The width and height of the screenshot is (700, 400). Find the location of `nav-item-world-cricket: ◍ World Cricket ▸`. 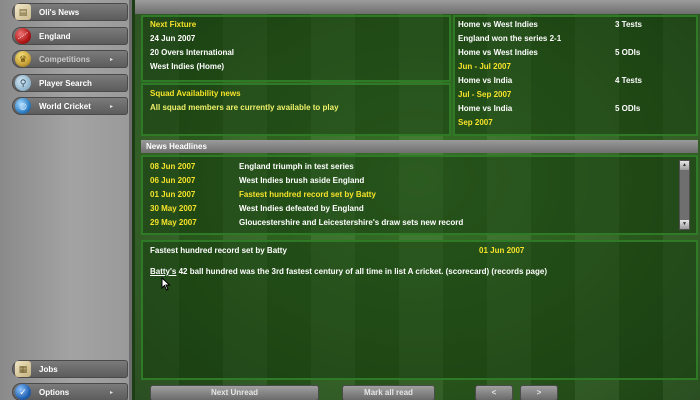

nav-item-world-cricket: ◍ World Cricket ▸ is located at coordinates (70, 106).